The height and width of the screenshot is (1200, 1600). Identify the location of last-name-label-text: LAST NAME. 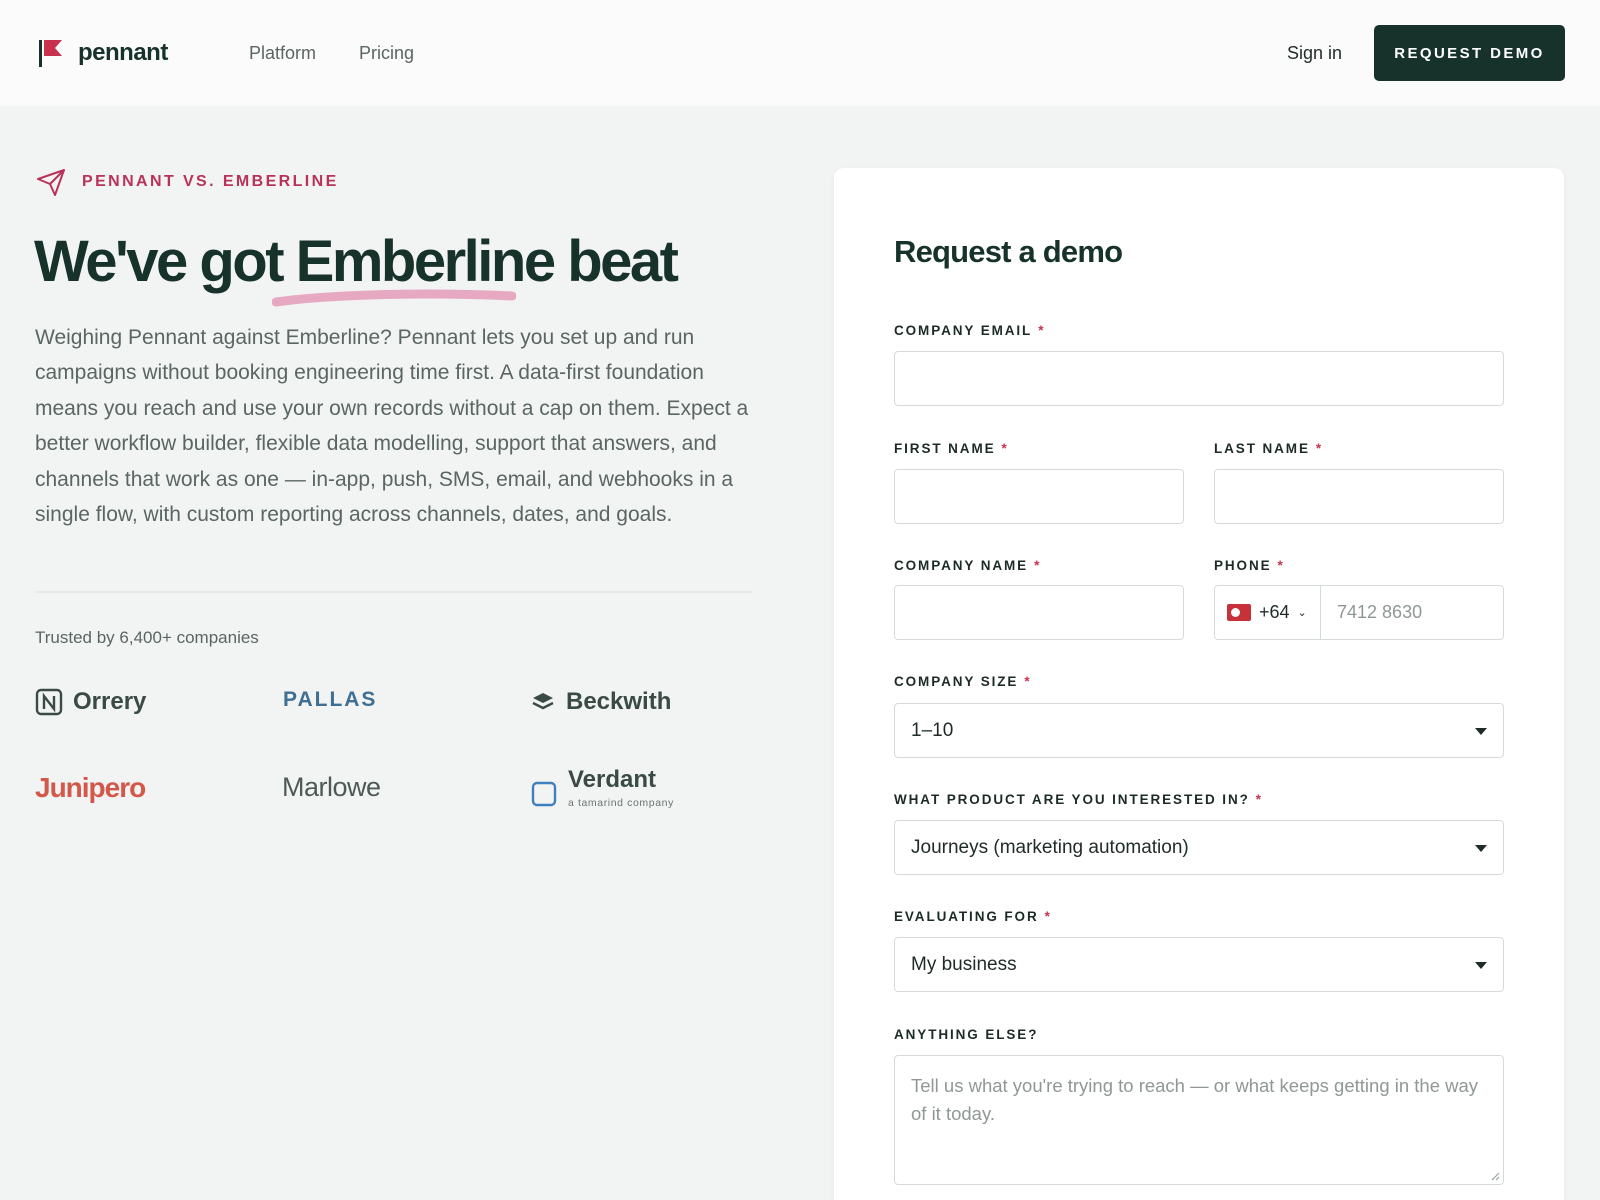
(1262, 448).